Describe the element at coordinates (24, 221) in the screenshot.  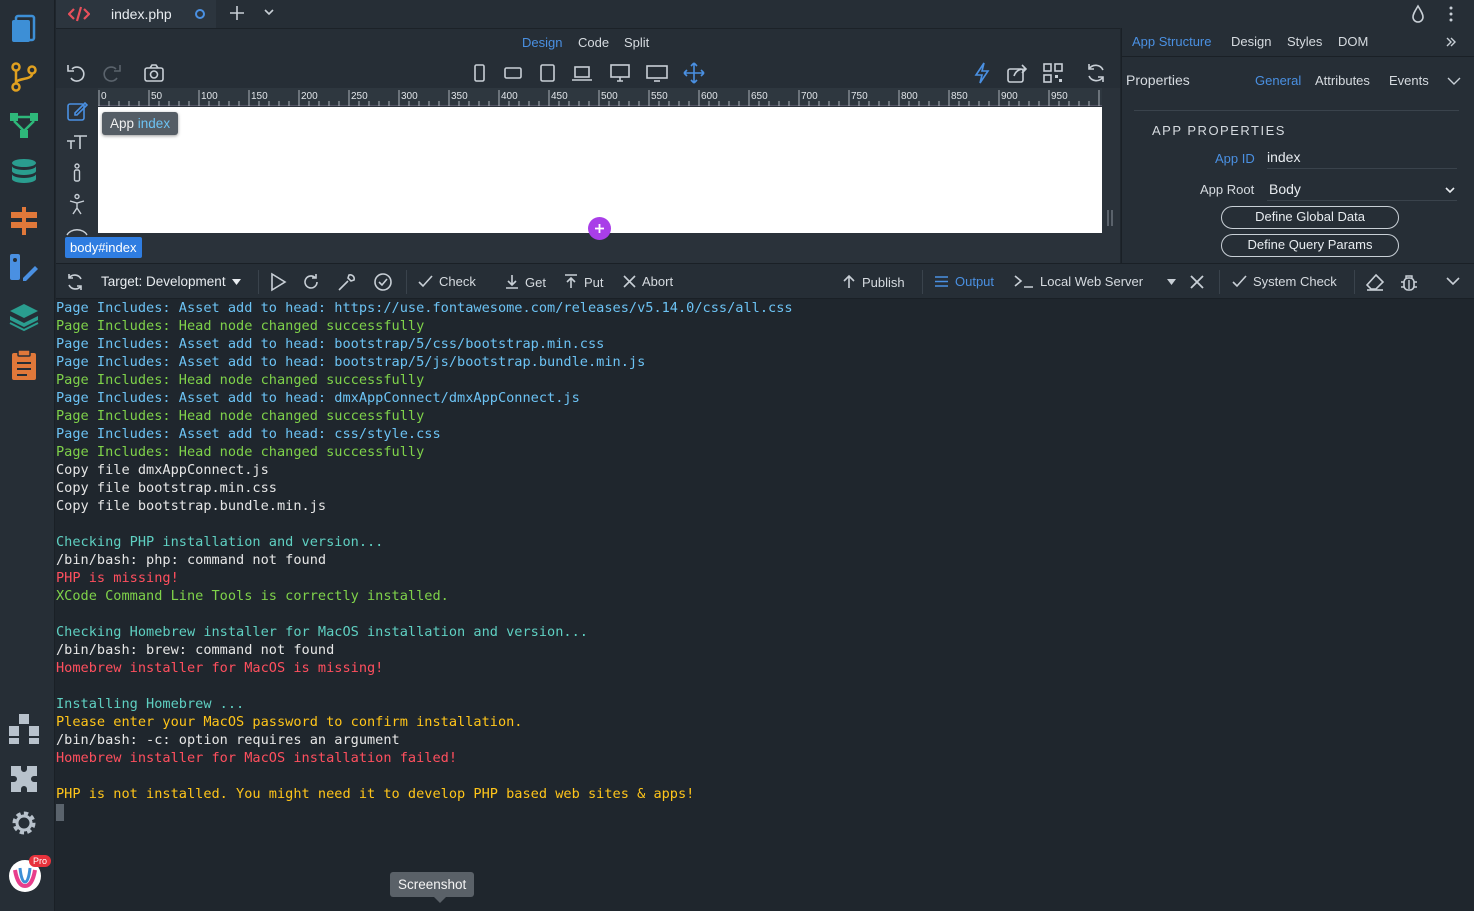
I see `routes-signpost-icon` at that location.